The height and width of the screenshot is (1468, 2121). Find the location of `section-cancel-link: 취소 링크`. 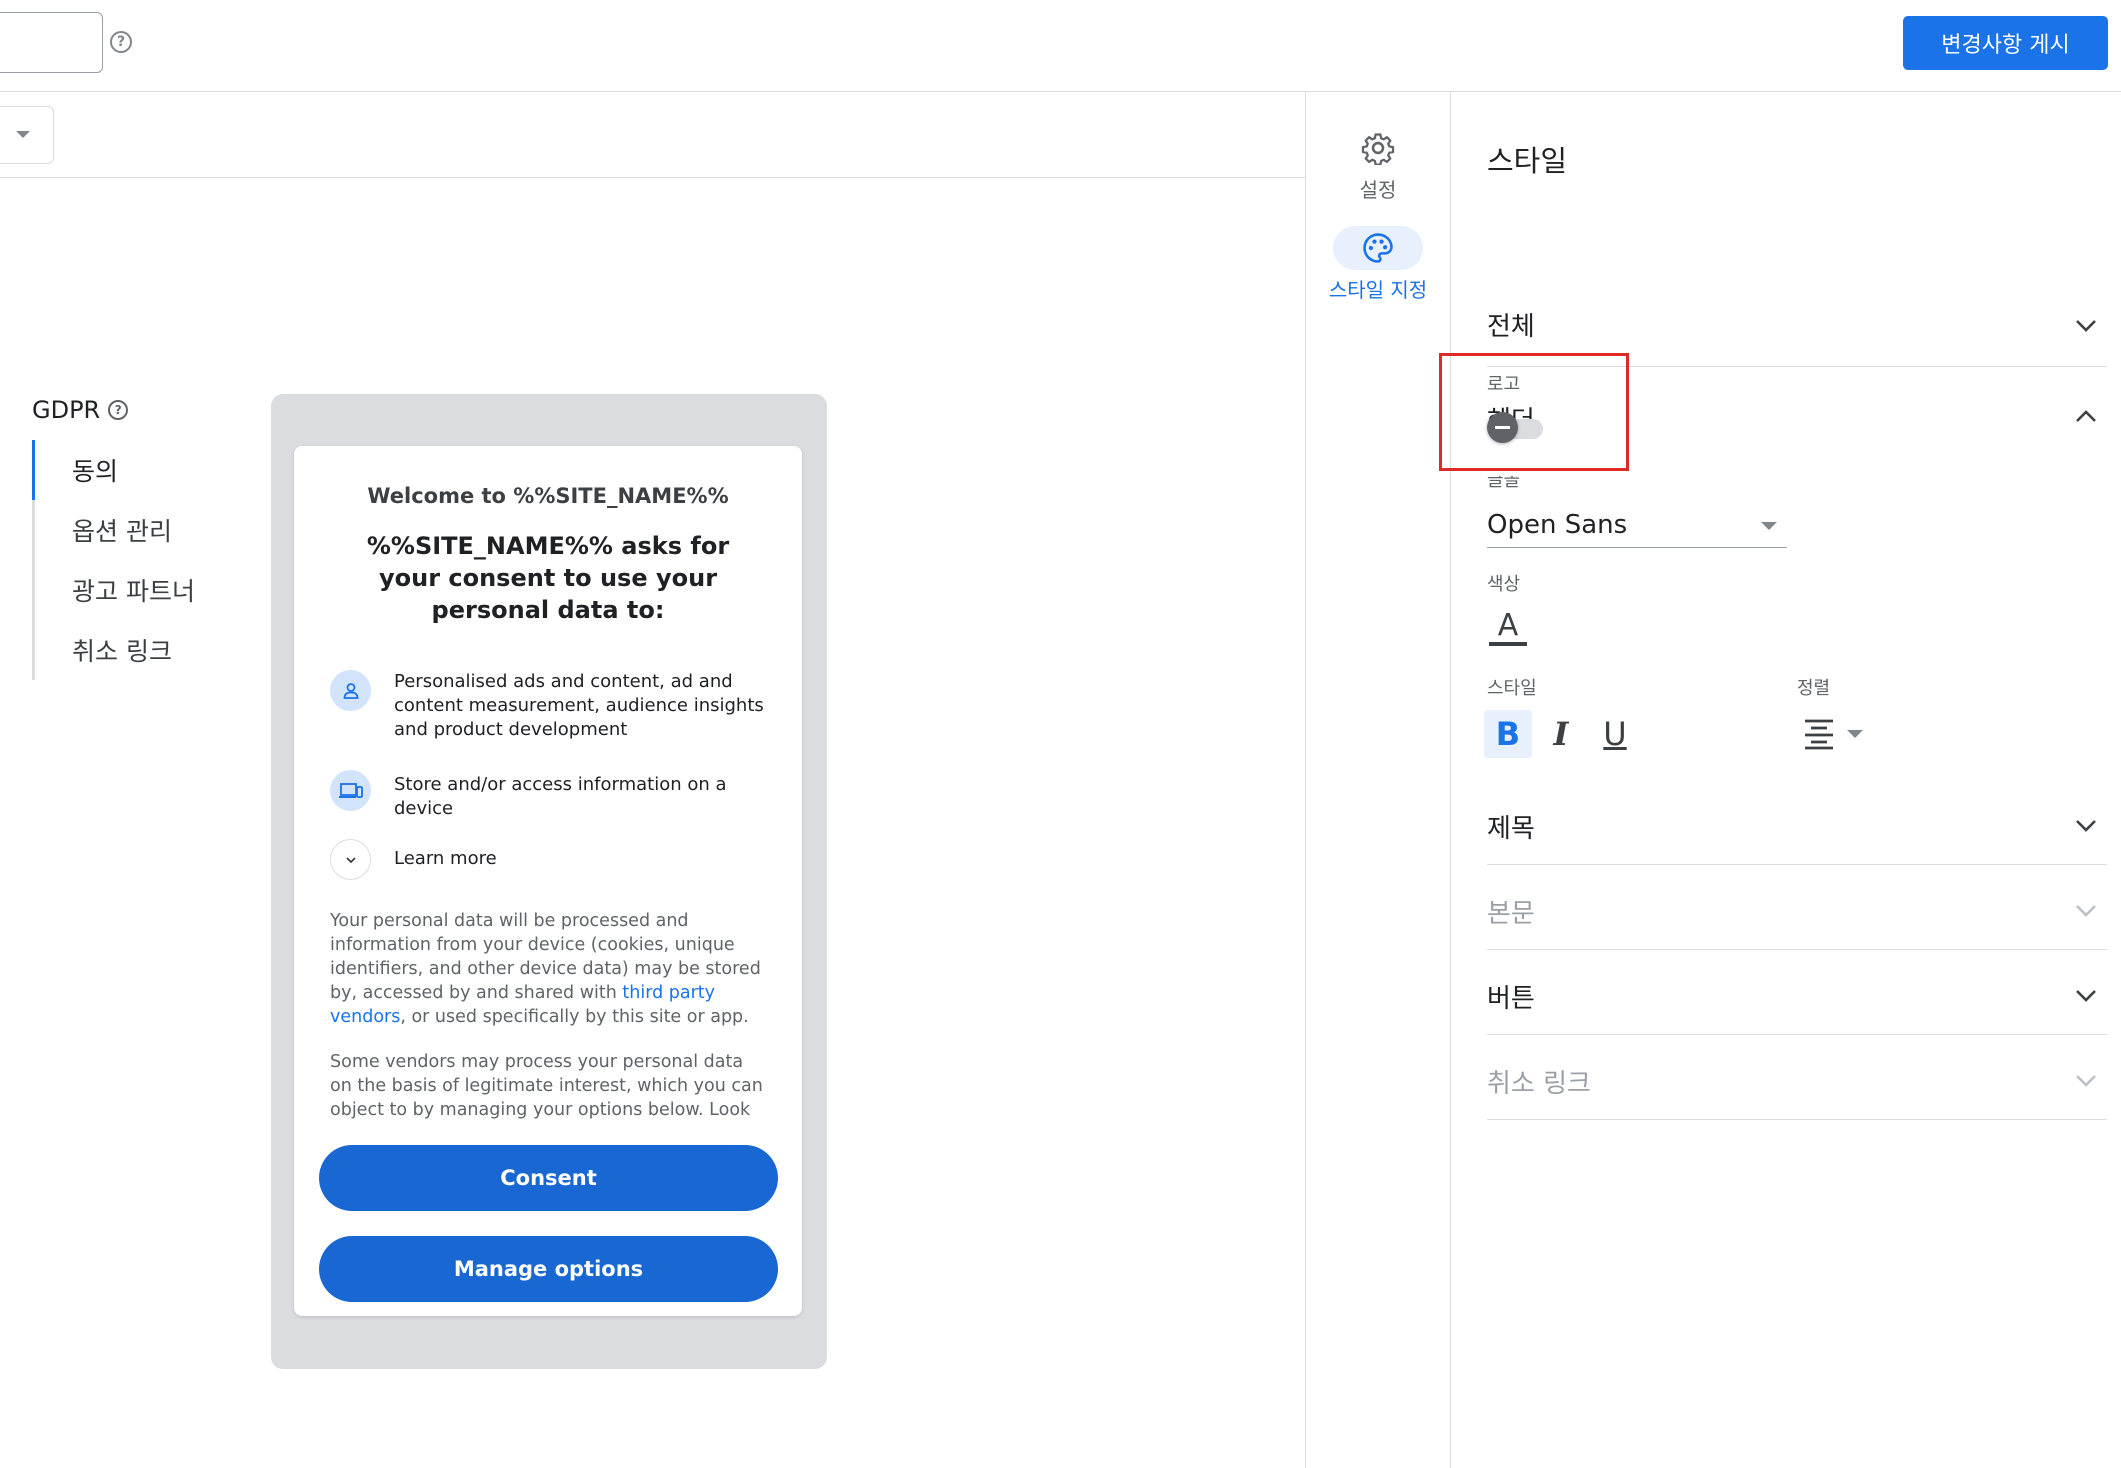

section-cancel-link: 취소 링크 is located at coordinates (1797, 1077).